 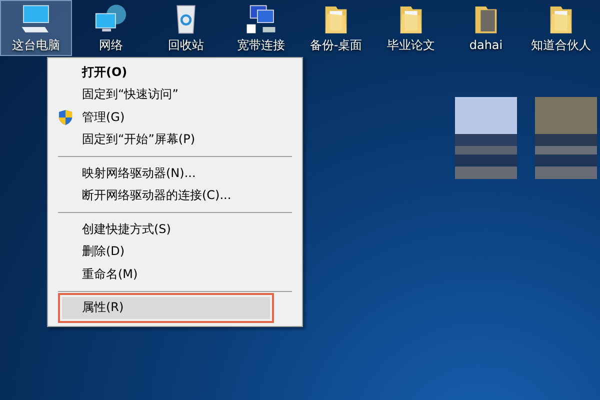 I want to click on menu-item: 属性(R), so click(x=166, y=307).